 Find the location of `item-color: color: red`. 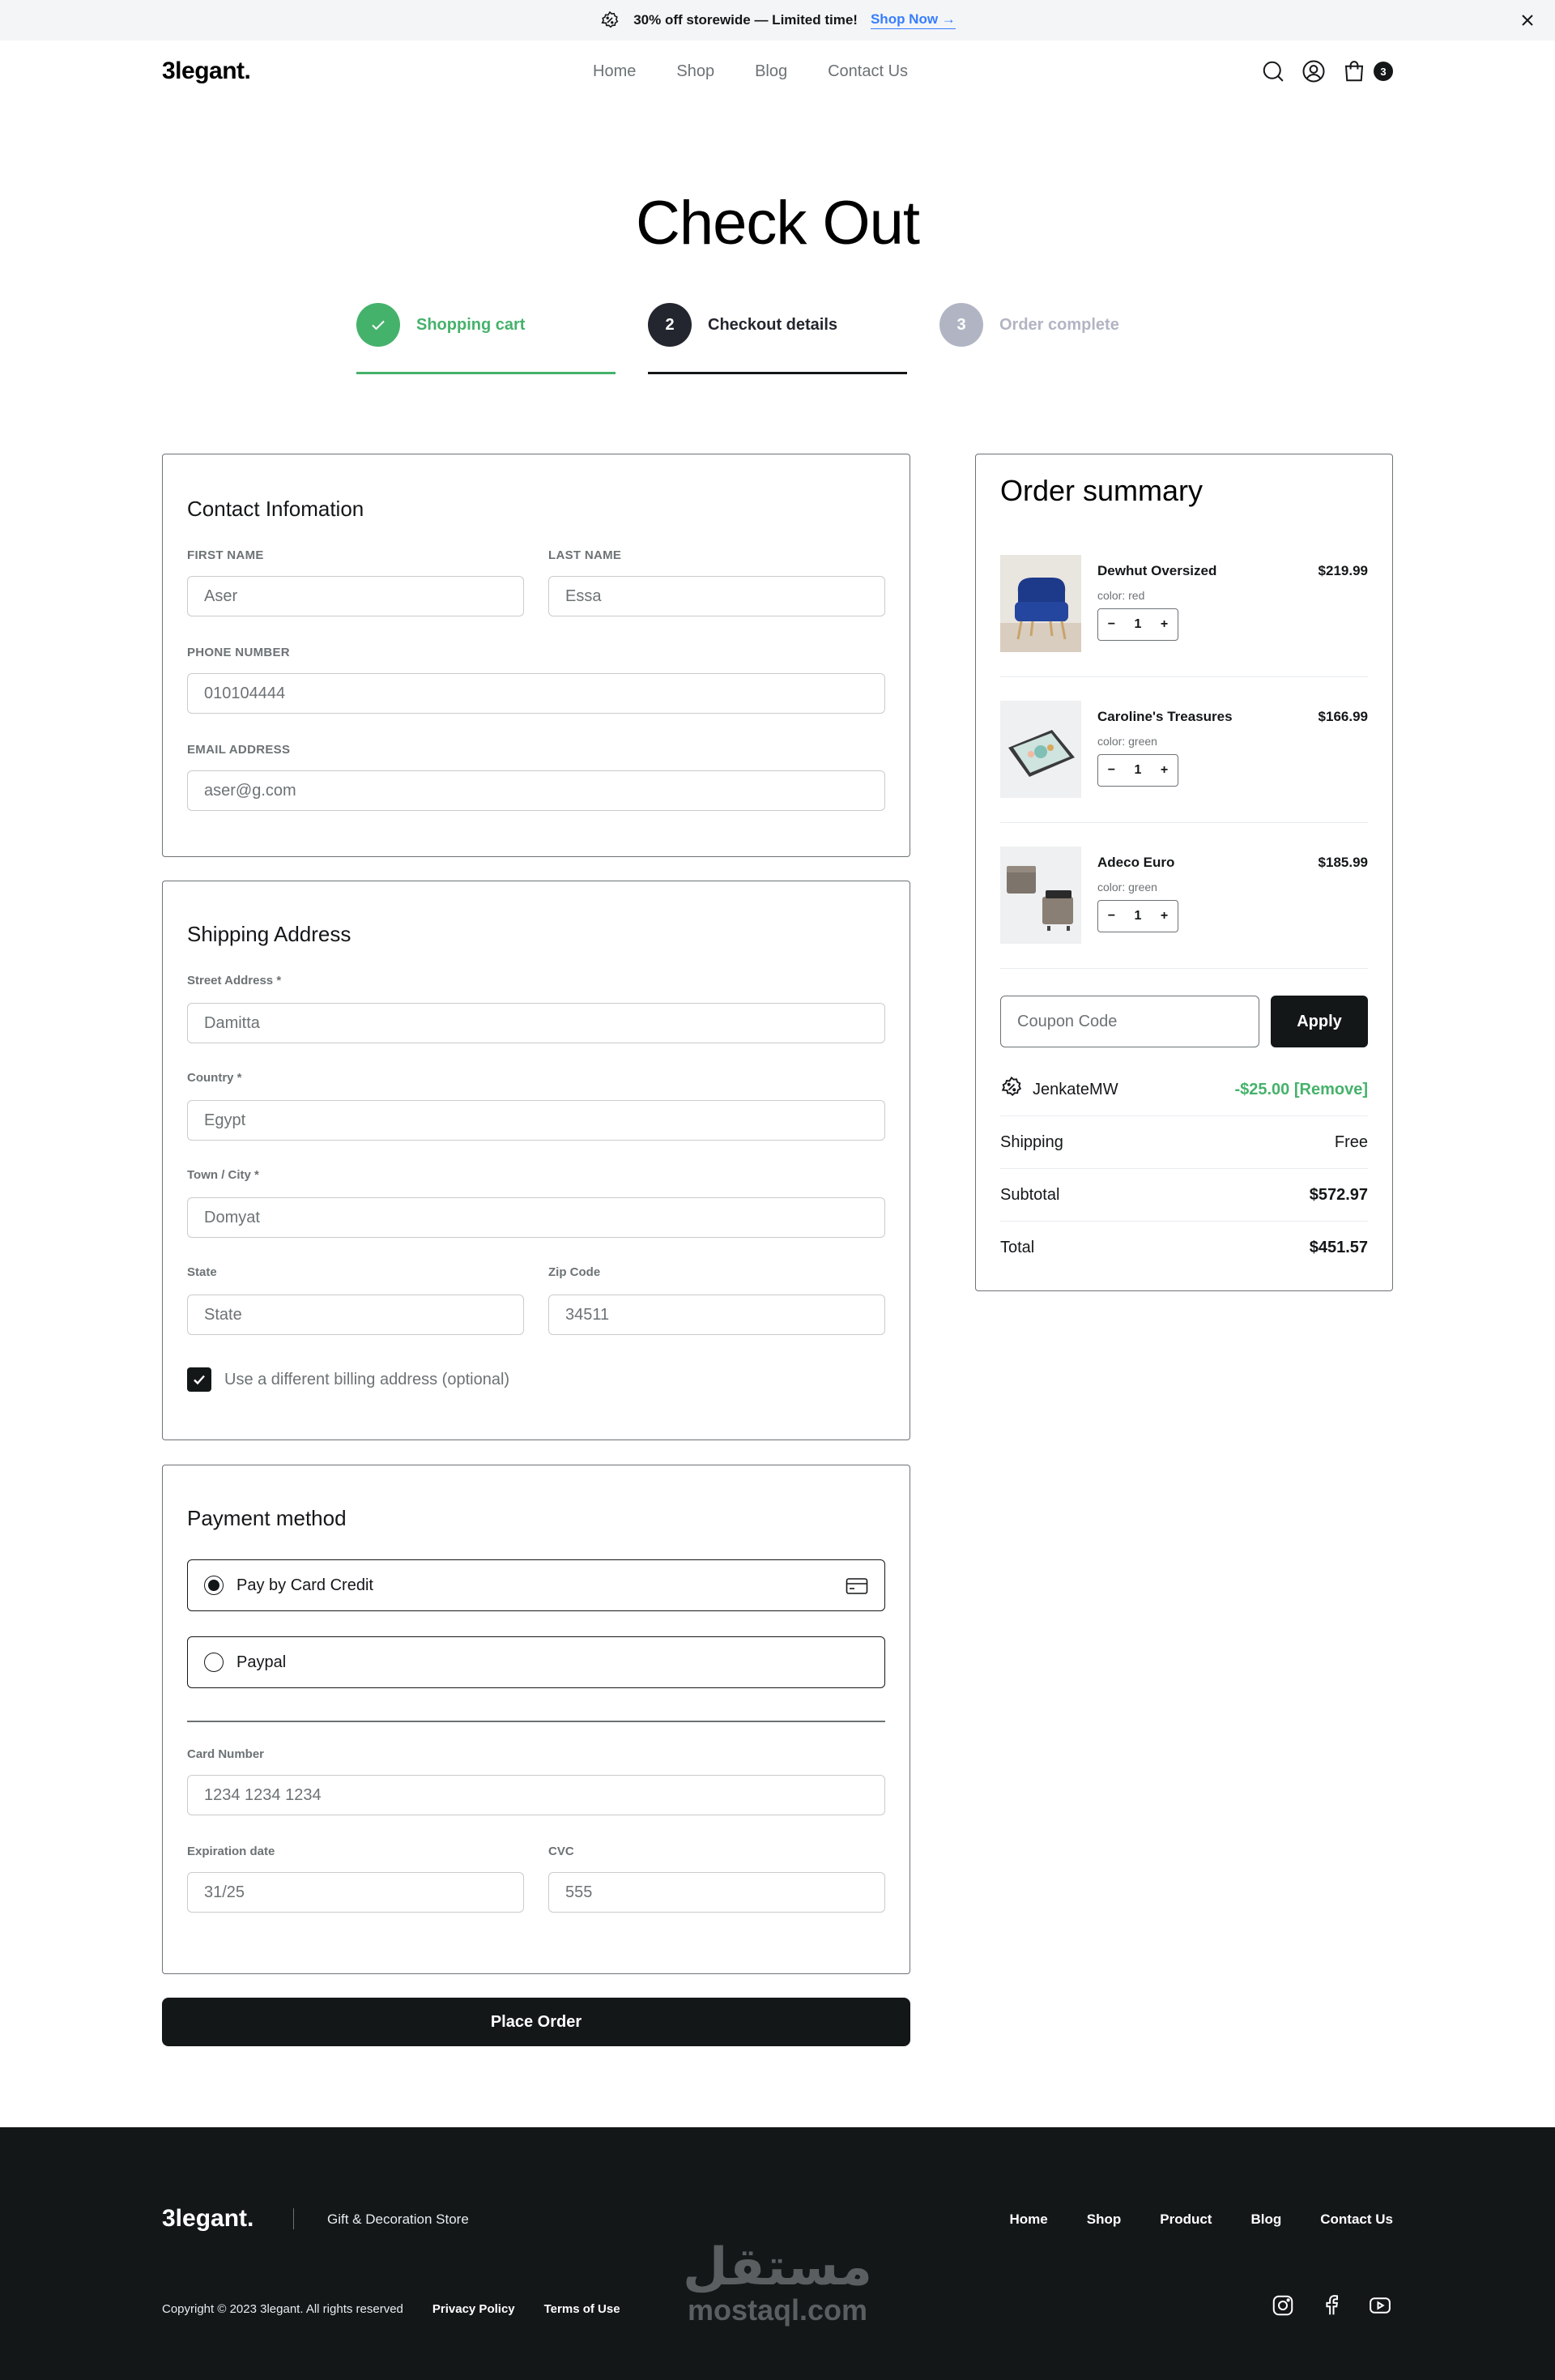

item-color: color: red is located at coordinates (1121, 595).